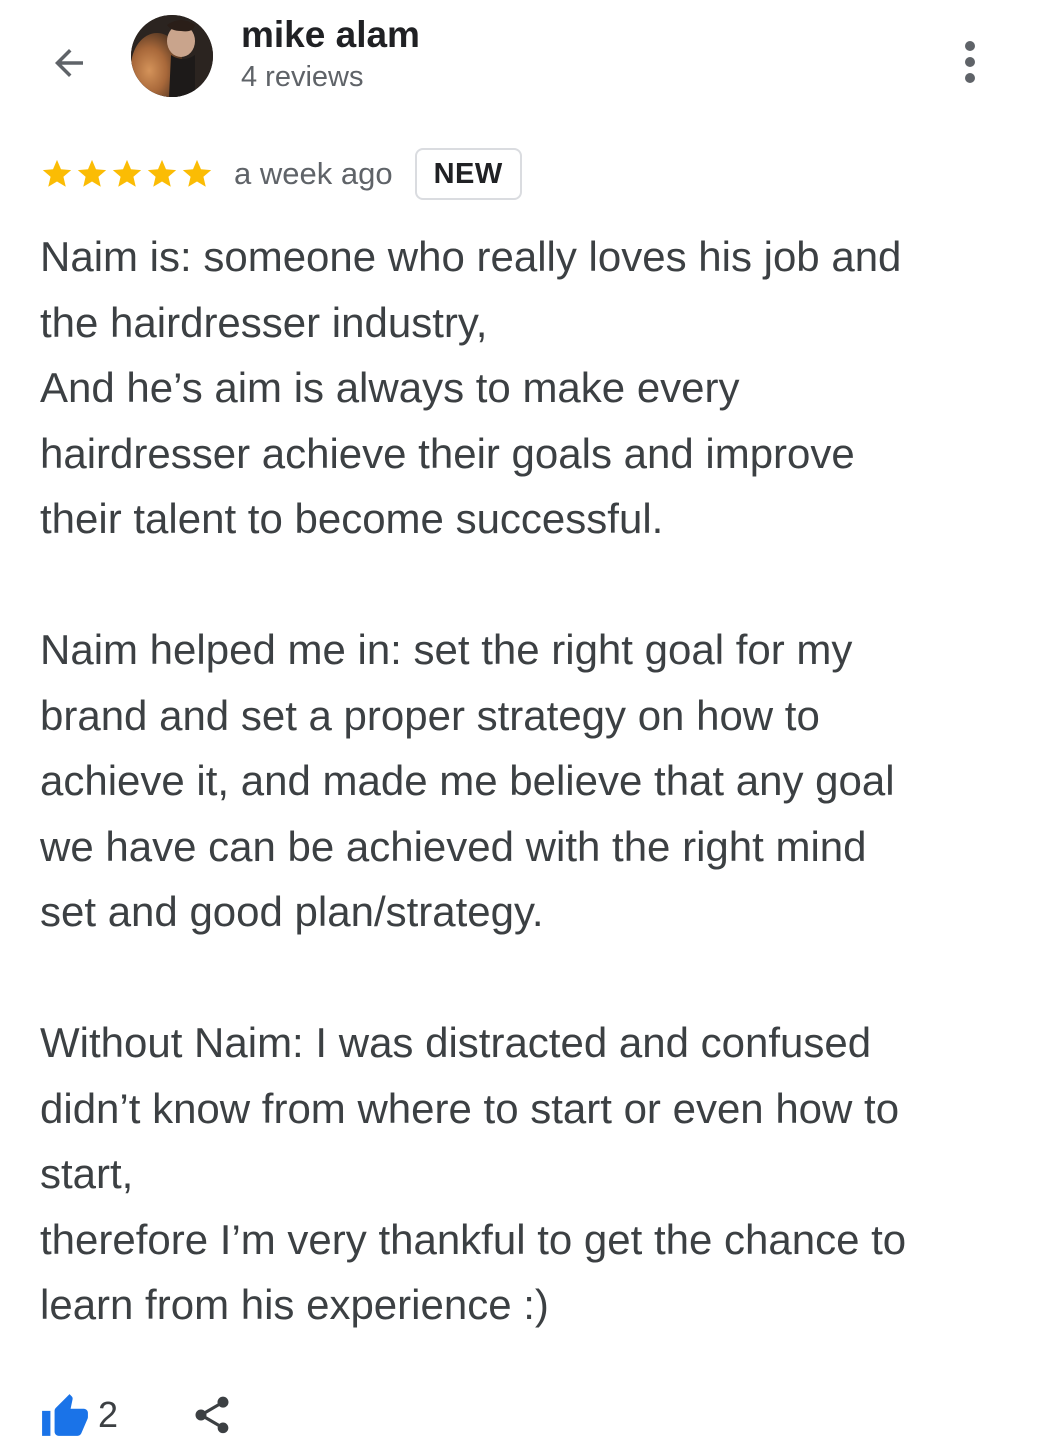  What do you see at coordinates (87, 1173) in the screenshot?
I see `review-line: start,` at bounding box center [87, 1173].